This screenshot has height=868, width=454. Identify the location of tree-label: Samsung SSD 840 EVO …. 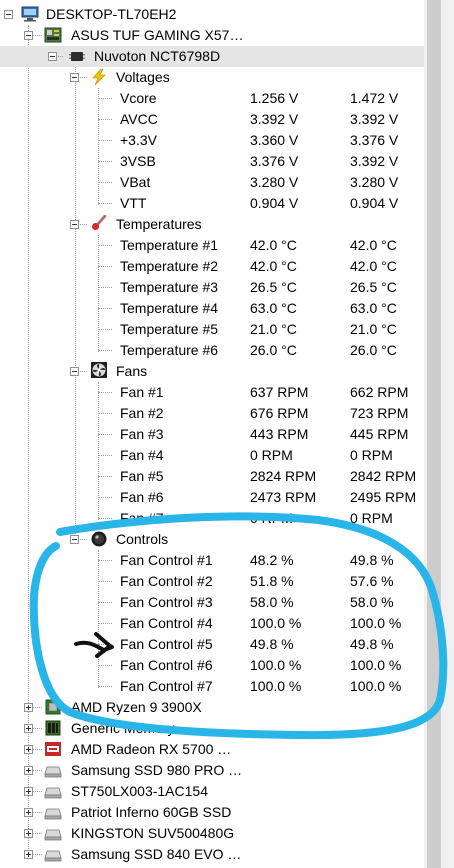
(156, 854).